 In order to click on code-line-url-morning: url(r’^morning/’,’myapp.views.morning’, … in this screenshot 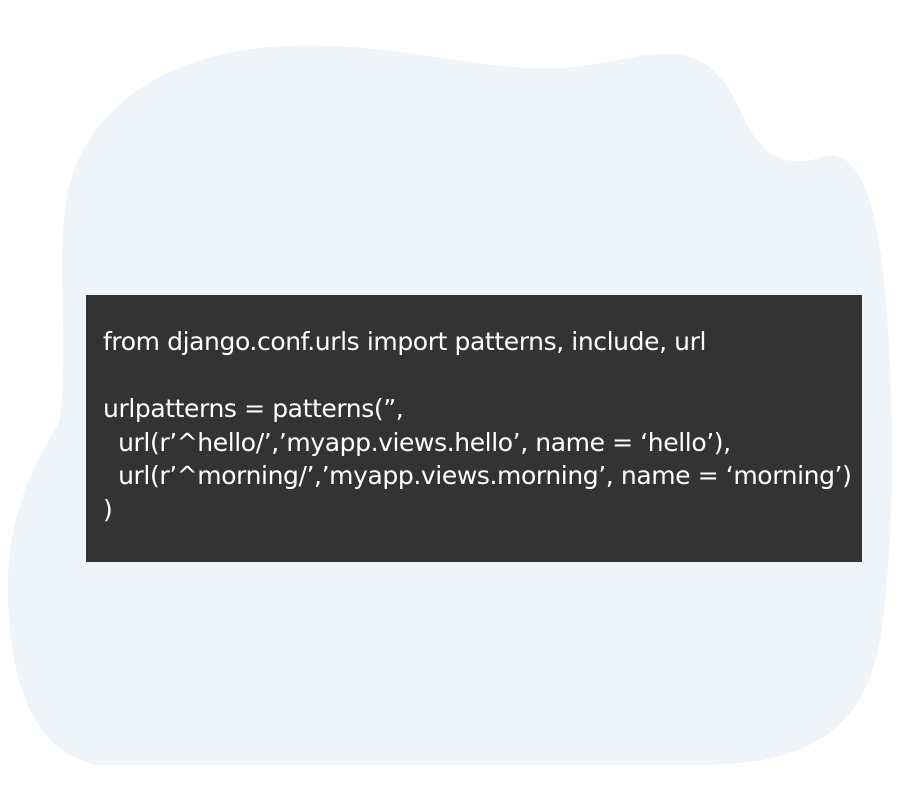, I will do `click(477, 475)`.